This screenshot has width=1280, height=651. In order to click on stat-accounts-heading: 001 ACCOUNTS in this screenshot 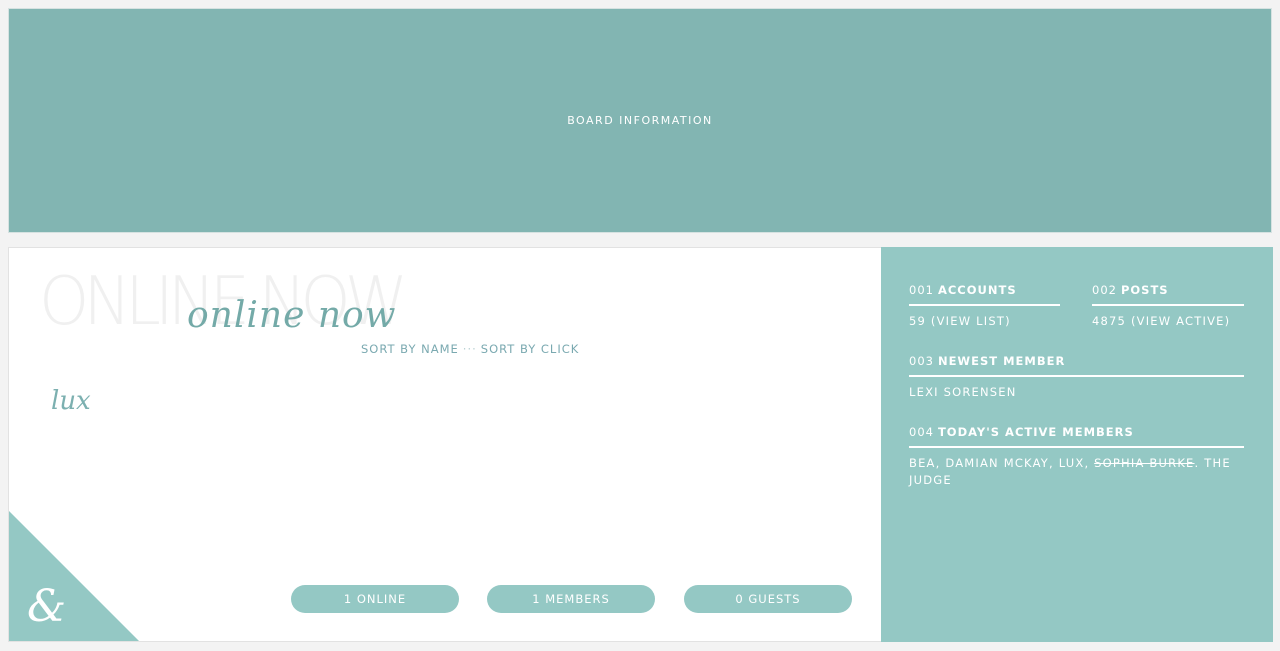, I will do `click(984, 294)`.